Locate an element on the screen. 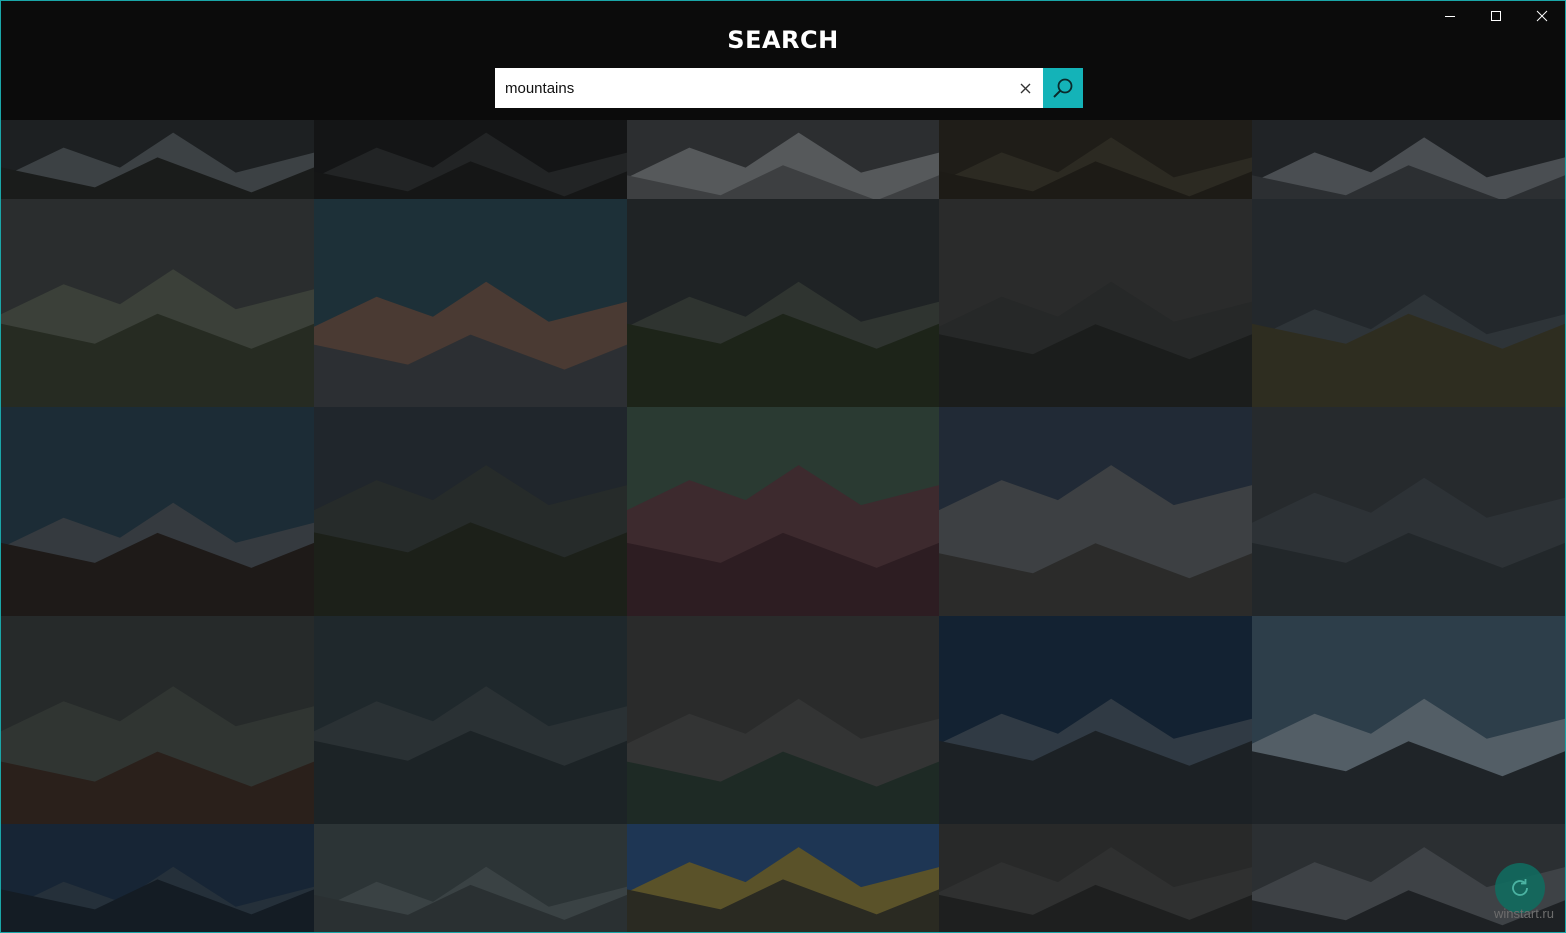 The image size is (1566, 933). close-button is located at coordinates (1542, 16).